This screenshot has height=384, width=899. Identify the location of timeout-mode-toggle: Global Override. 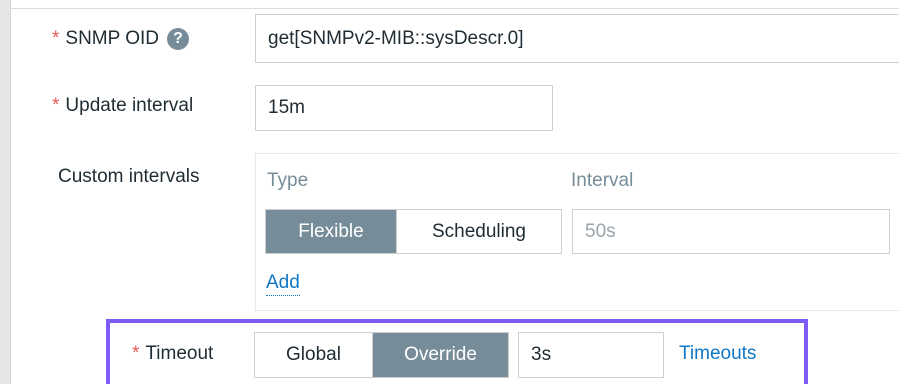
(381, 355).